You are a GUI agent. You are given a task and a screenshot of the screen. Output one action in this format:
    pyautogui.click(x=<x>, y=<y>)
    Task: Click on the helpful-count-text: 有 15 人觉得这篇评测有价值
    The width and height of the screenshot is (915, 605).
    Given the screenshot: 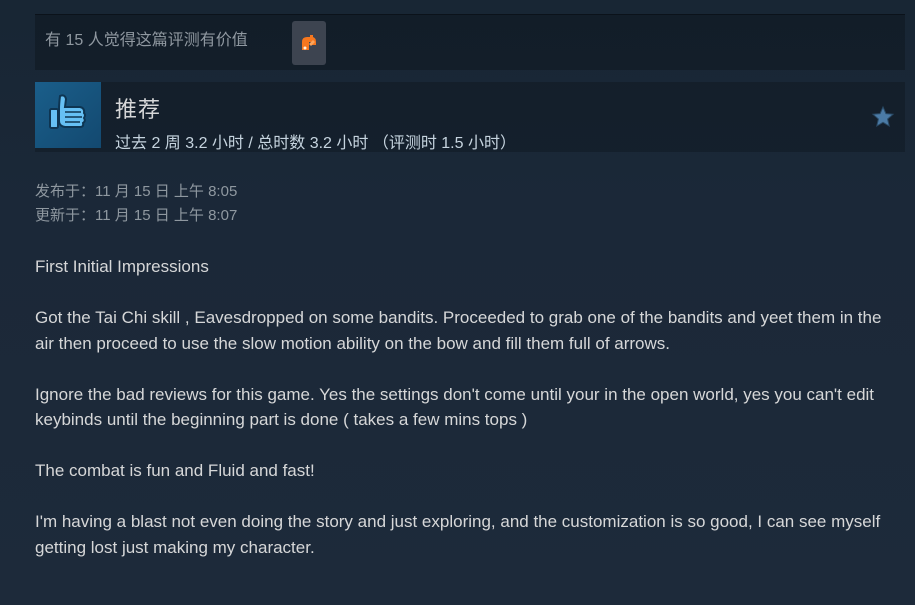 What is the action you would take?
    pyautogui.click(x=146, y=40)
    